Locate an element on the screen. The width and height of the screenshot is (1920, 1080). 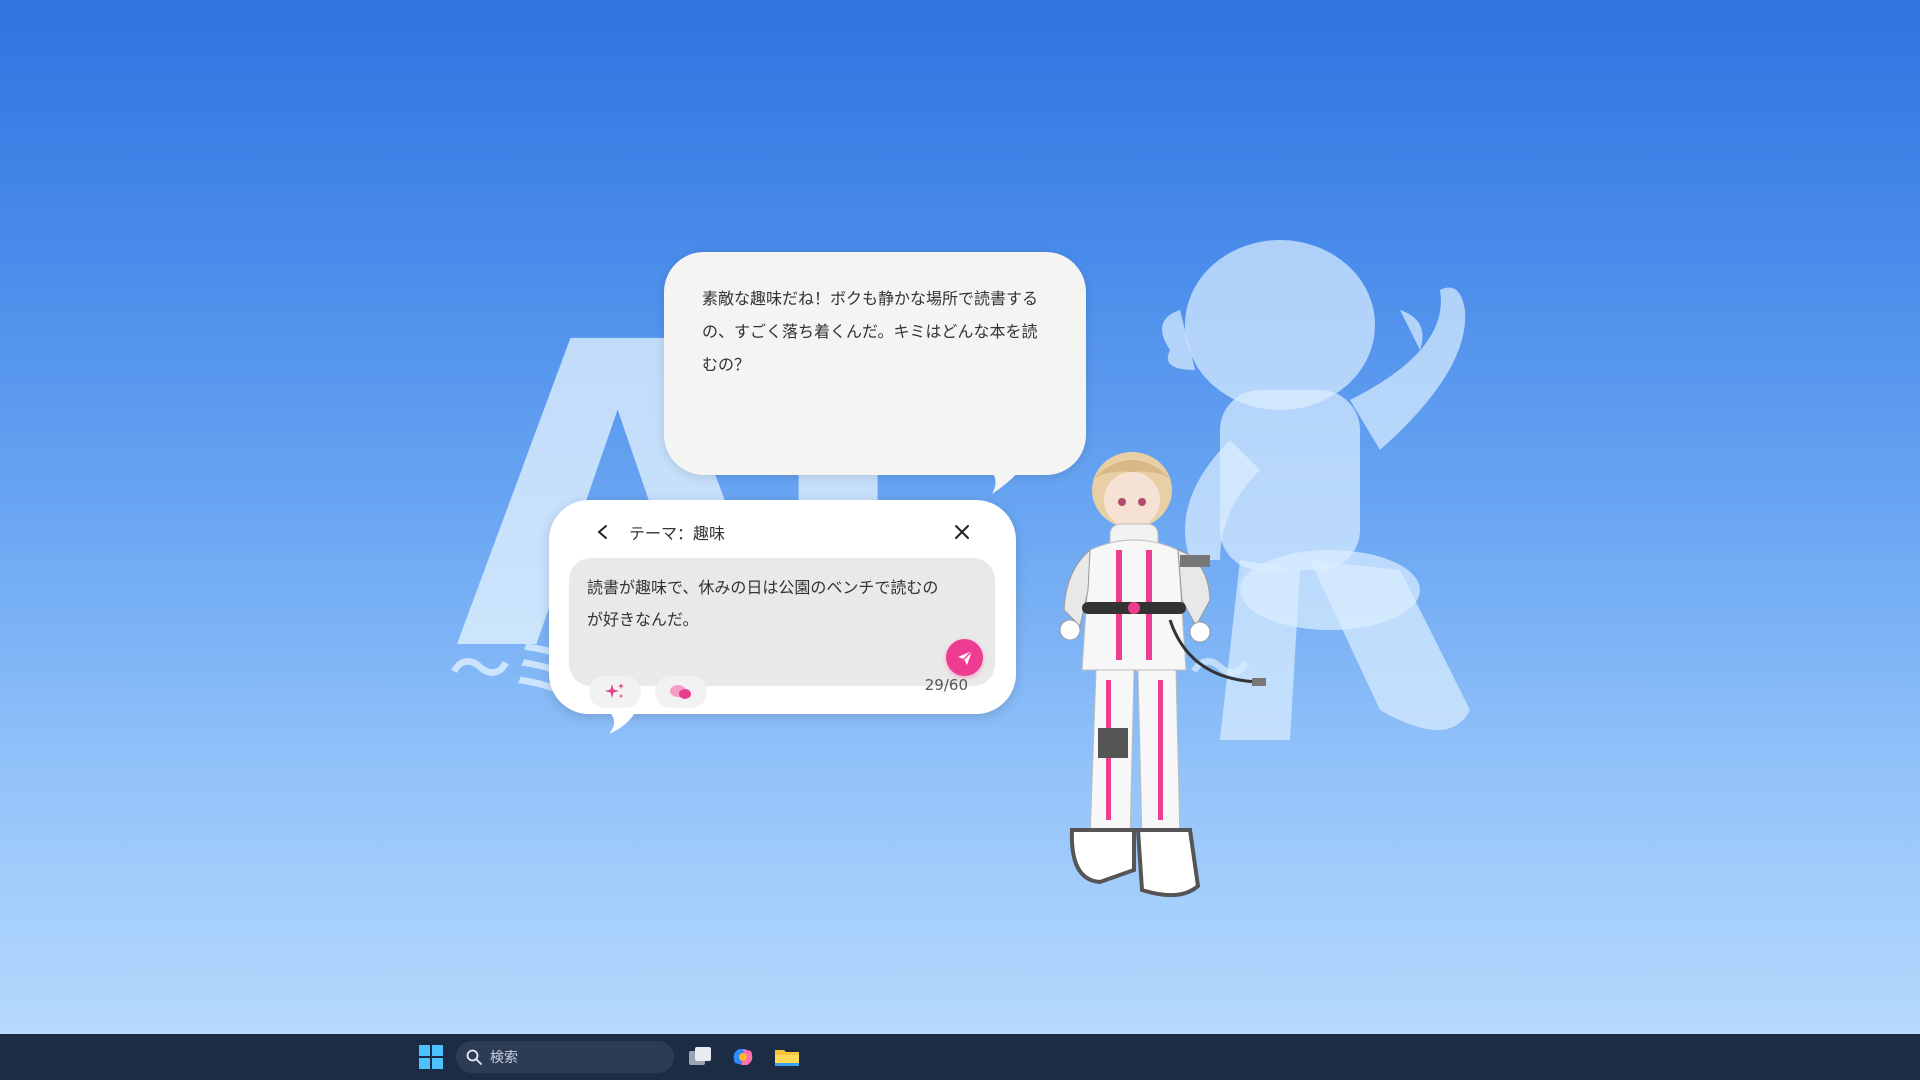
copilot-icon is located at coordinates (743, 1057).